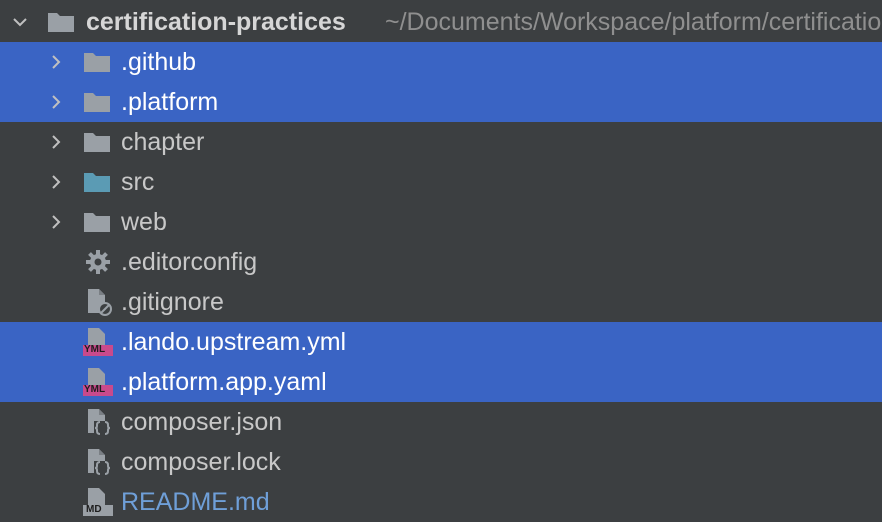 The image size is (882, 522). I want to click on tree-item-label: .editorconfig, so click(189, 262).